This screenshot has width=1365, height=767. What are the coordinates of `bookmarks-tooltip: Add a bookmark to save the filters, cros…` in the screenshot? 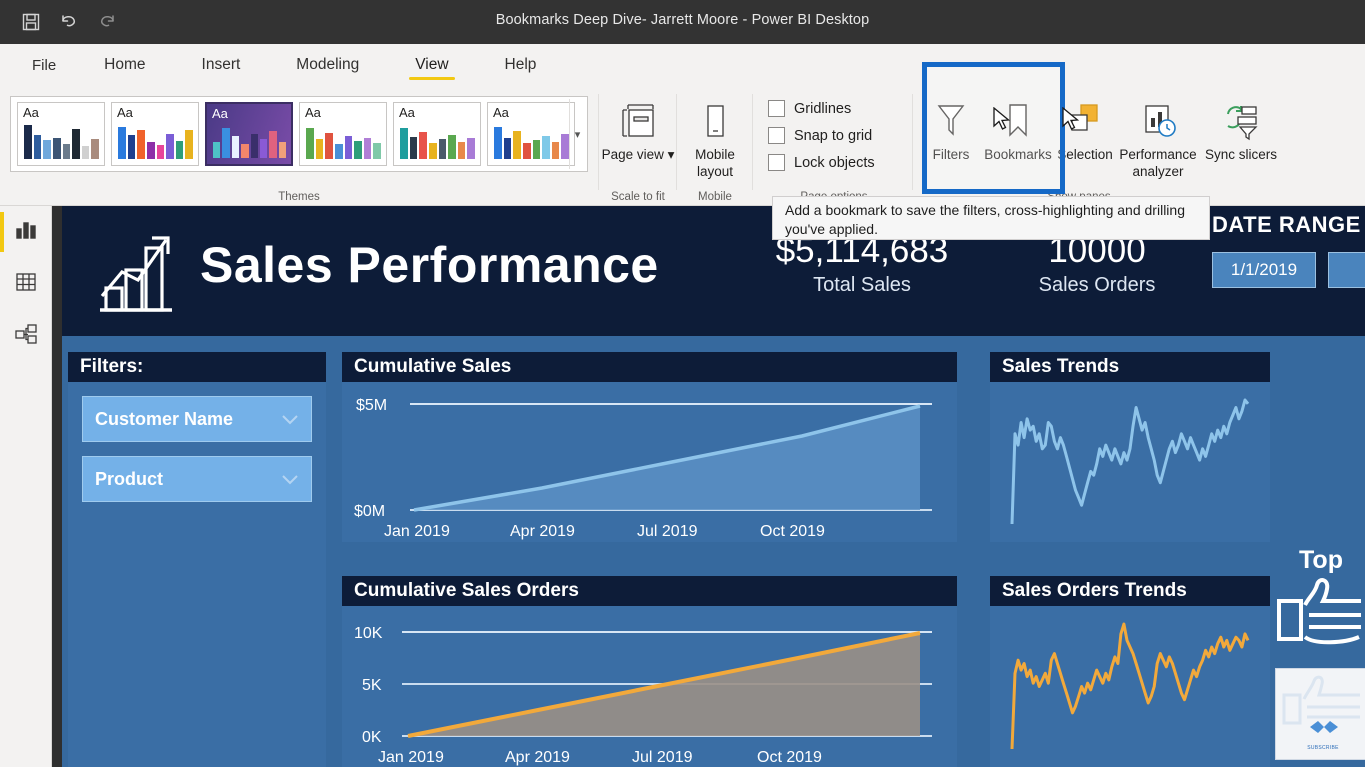 It's located at (991, 218).